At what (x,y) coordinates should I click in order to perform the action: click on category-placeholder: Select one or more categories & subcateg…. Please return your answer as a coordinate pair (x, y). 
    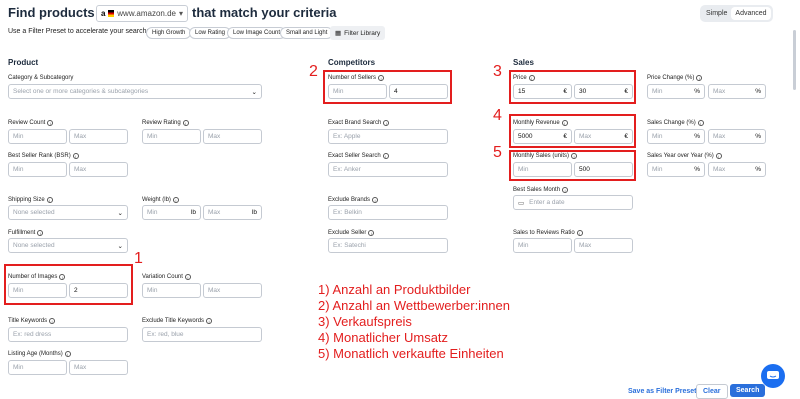
    Looking at the image, I should click on (81, 91).